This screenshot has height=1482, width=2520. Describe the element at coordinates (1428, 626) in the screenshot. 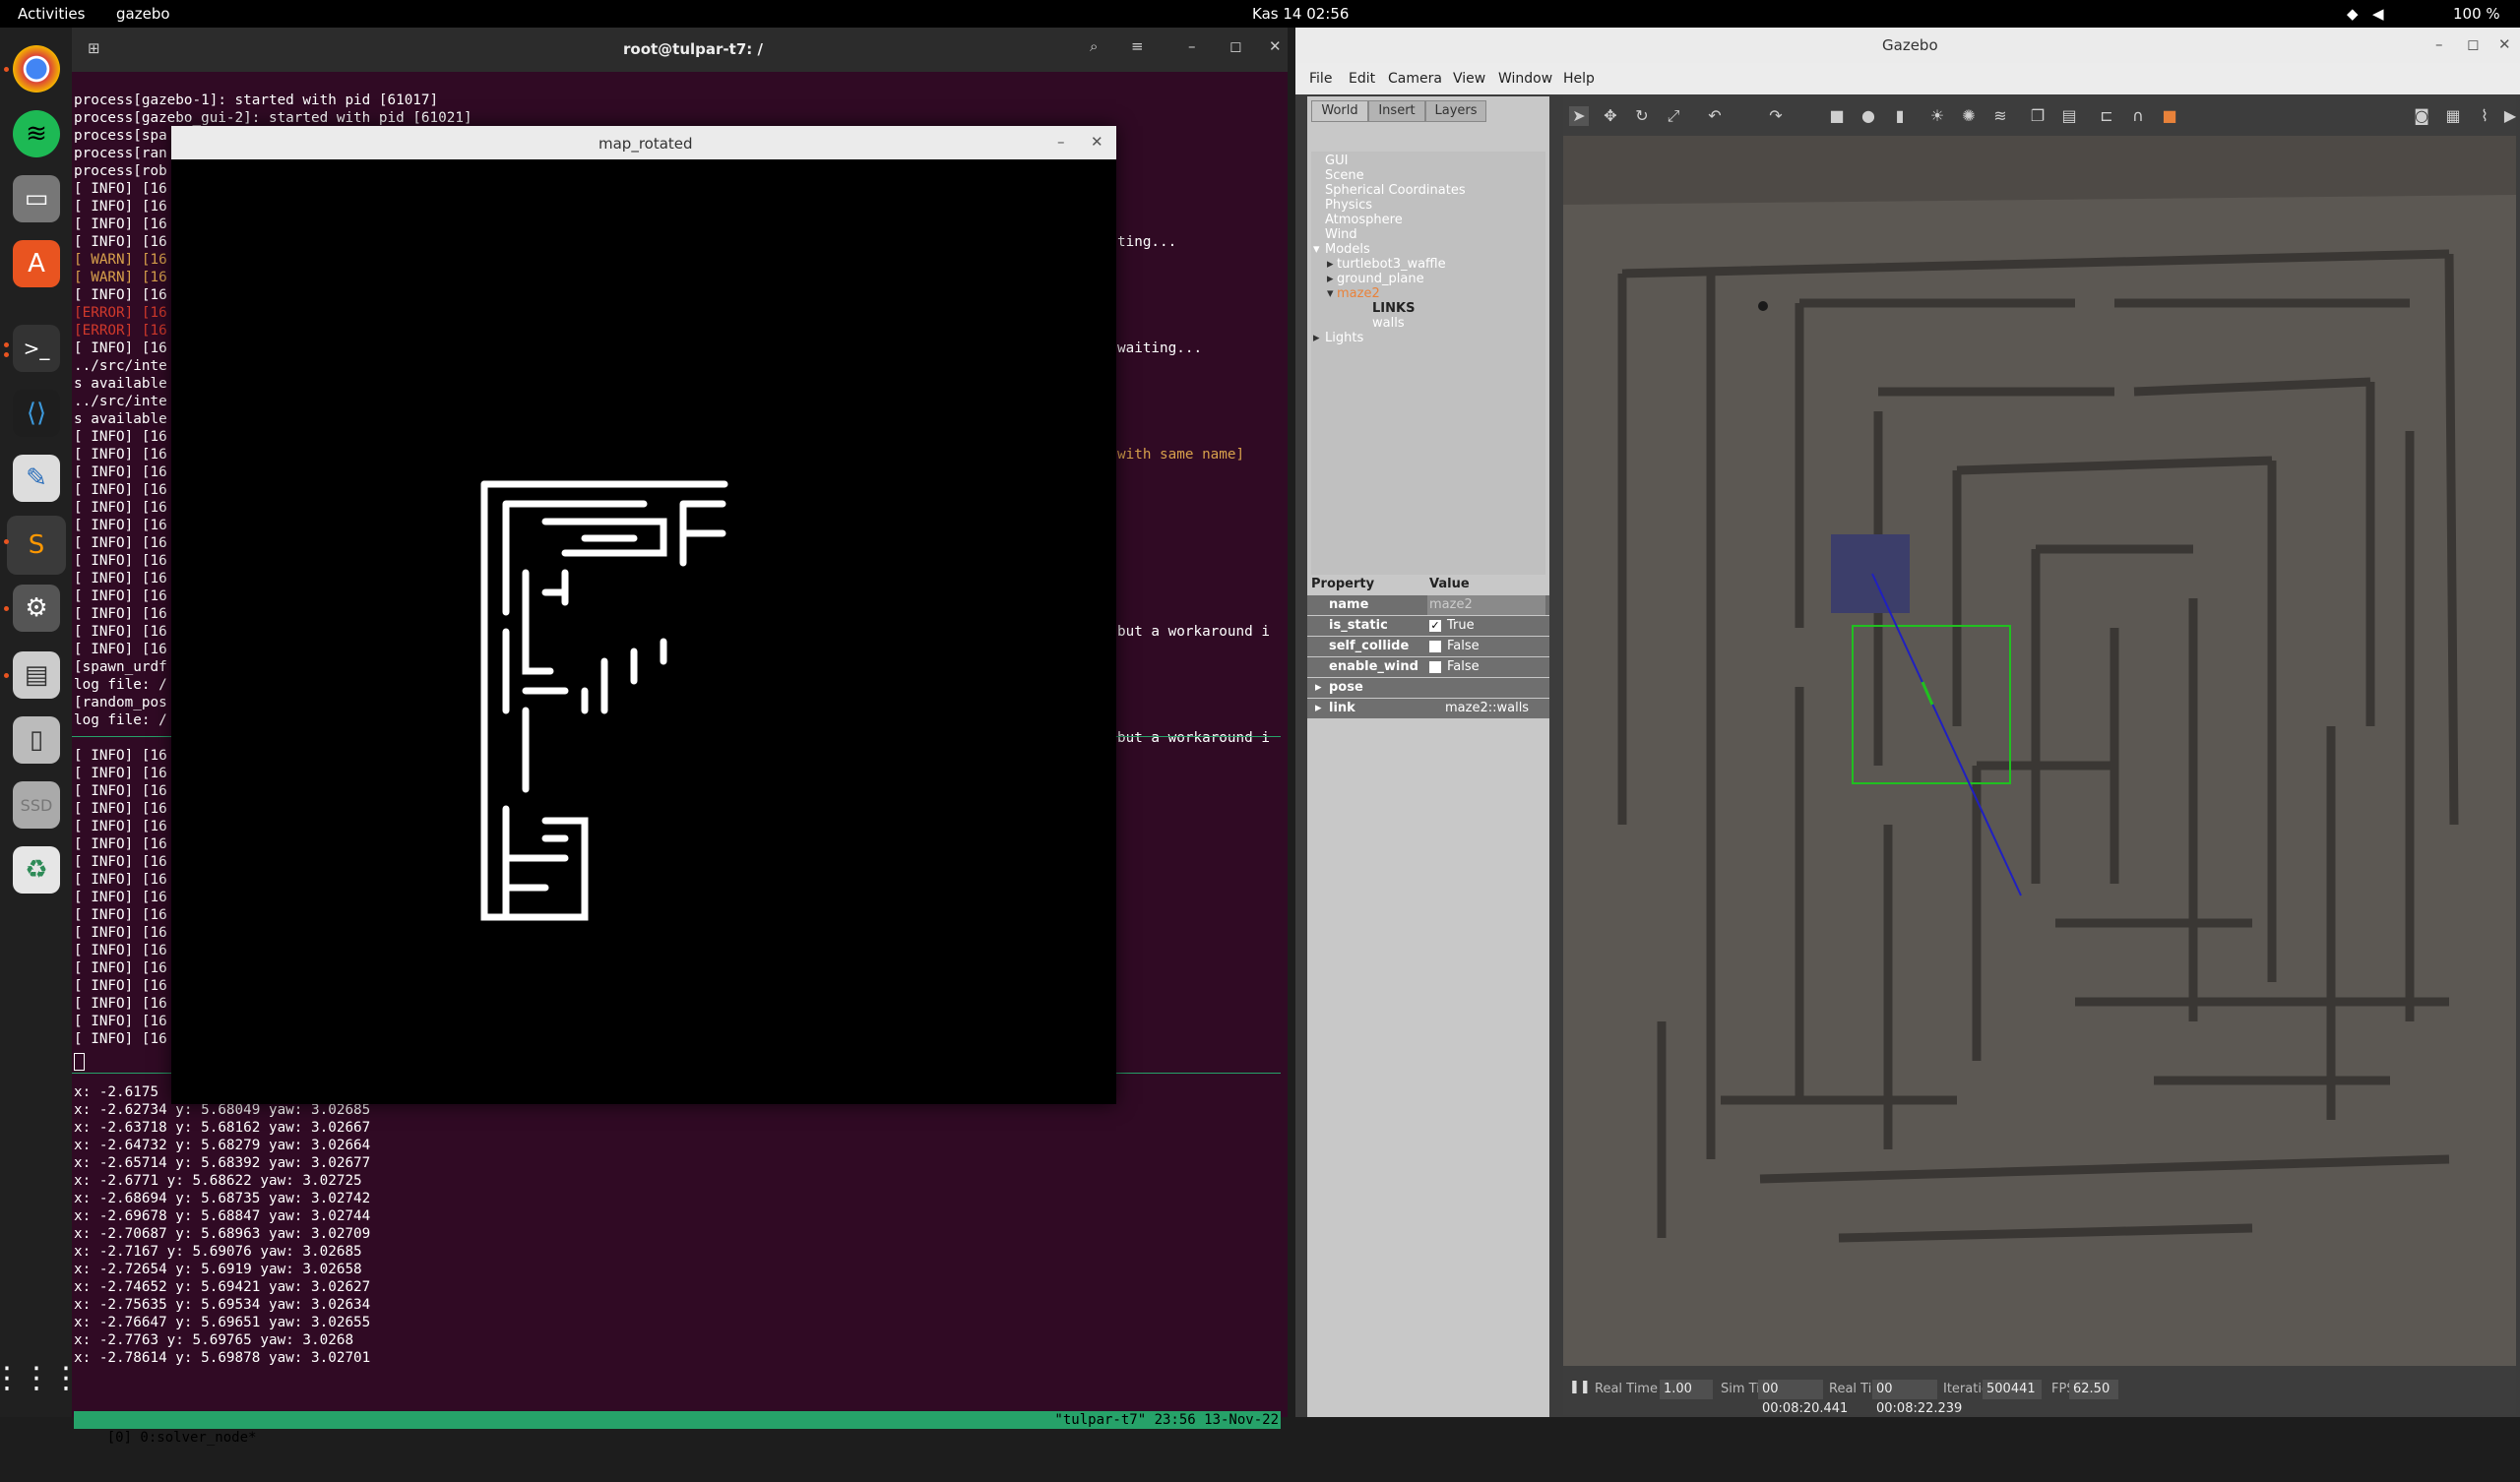

I see `prop-row-static: is_static ✓ True` at that location.